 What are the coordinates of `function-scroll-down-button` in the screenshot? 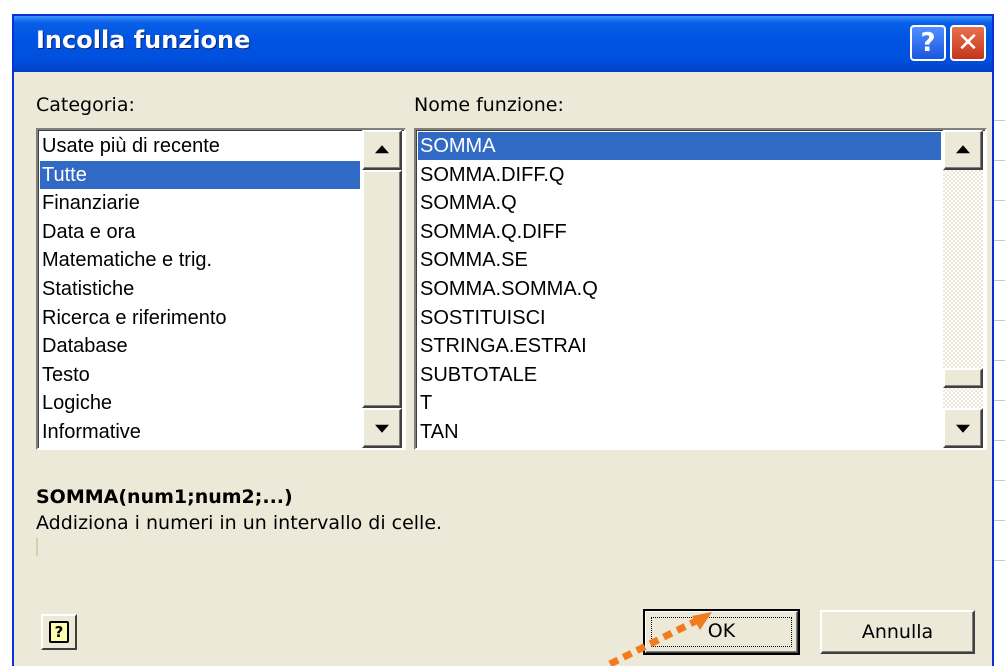 It's located at (963, 428).